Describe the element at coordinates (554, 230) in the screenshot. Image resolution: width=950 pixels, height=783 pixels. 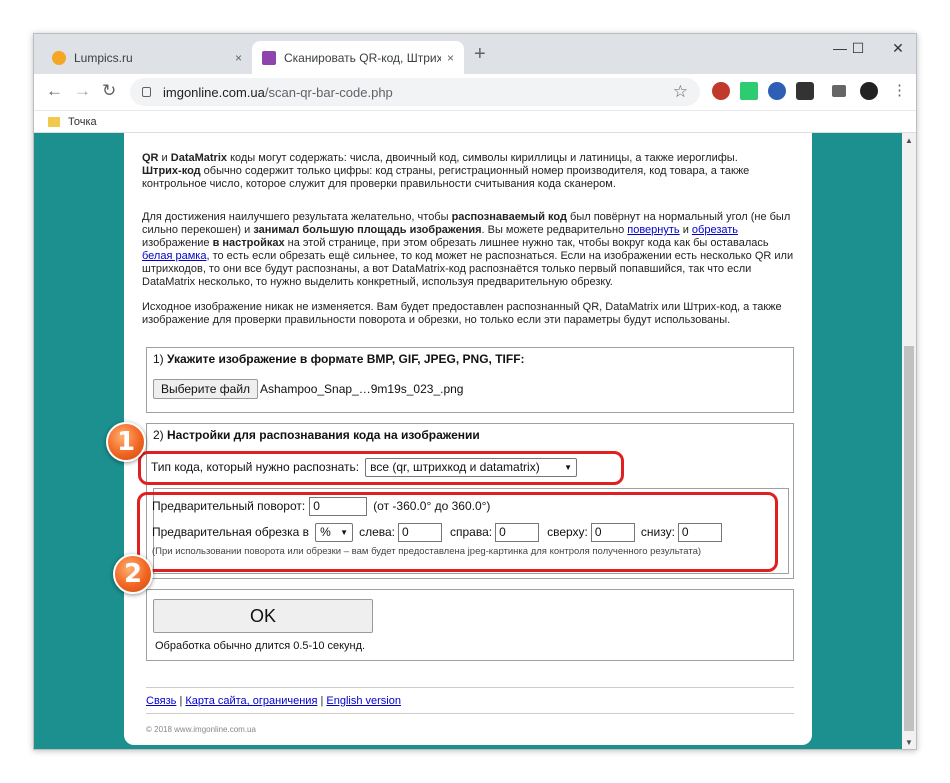
I see `advice-t3: . Вы можете редварительно` at that location.